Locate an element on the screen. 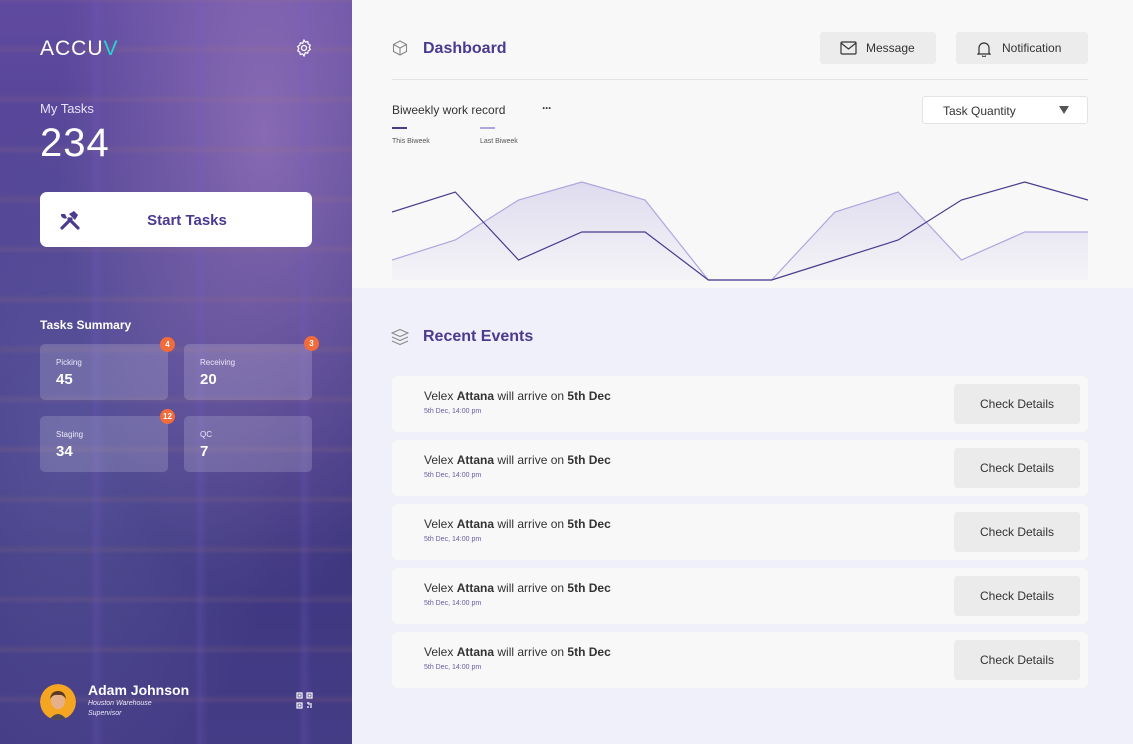  card-label: Picking is located at coordinates (69, 362).